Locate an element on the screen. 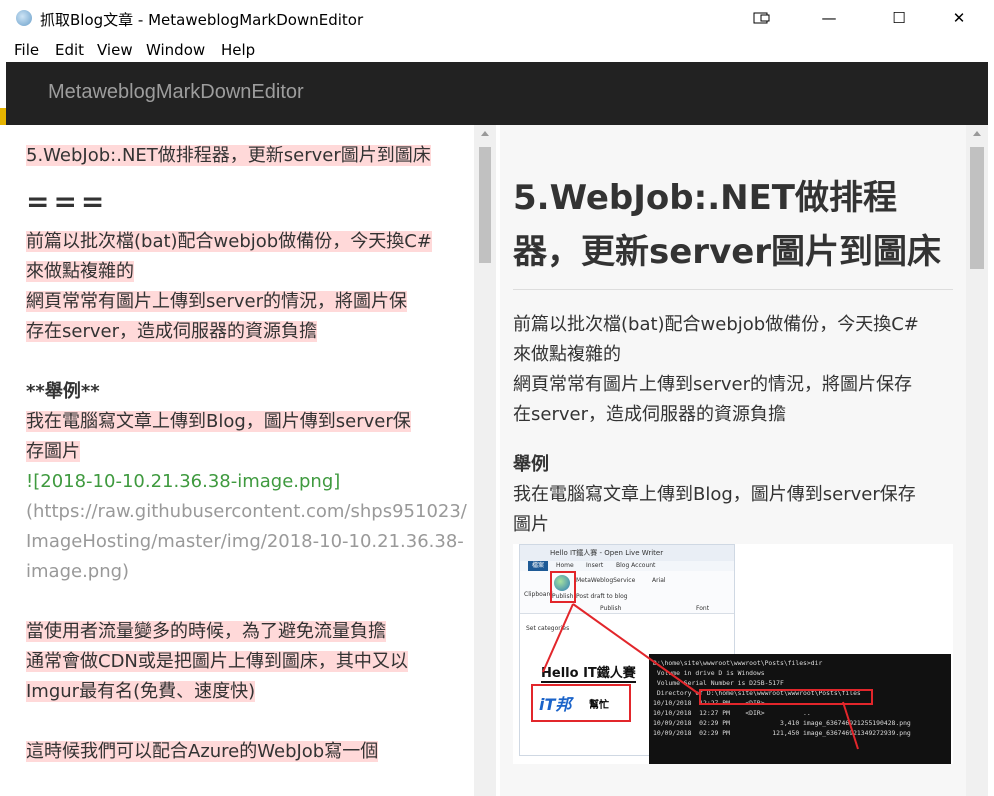 This screenshot has height=796, width=994. menubar: File Edit View Window Help is located at coordinates (497, 49).